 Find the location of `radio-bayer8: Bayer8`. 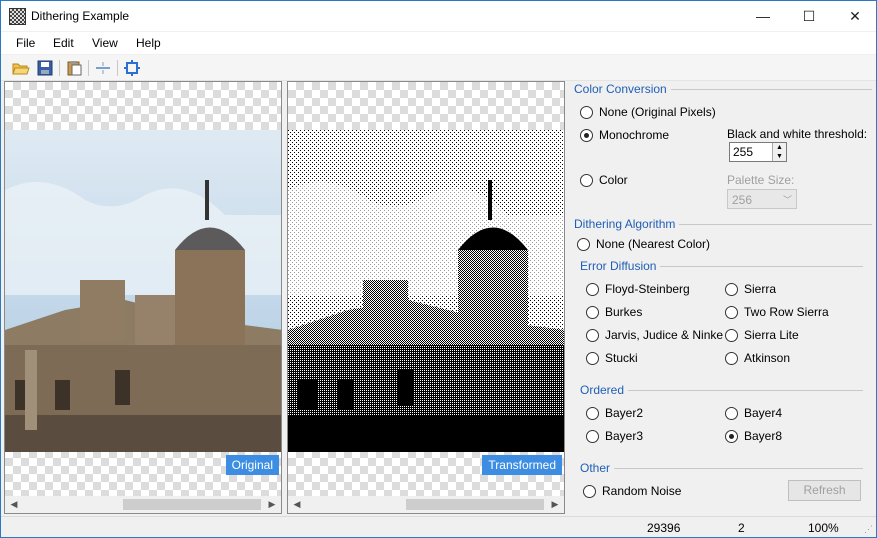

radio-bayer8: Bayer8 is located at coordinates (753, 436).